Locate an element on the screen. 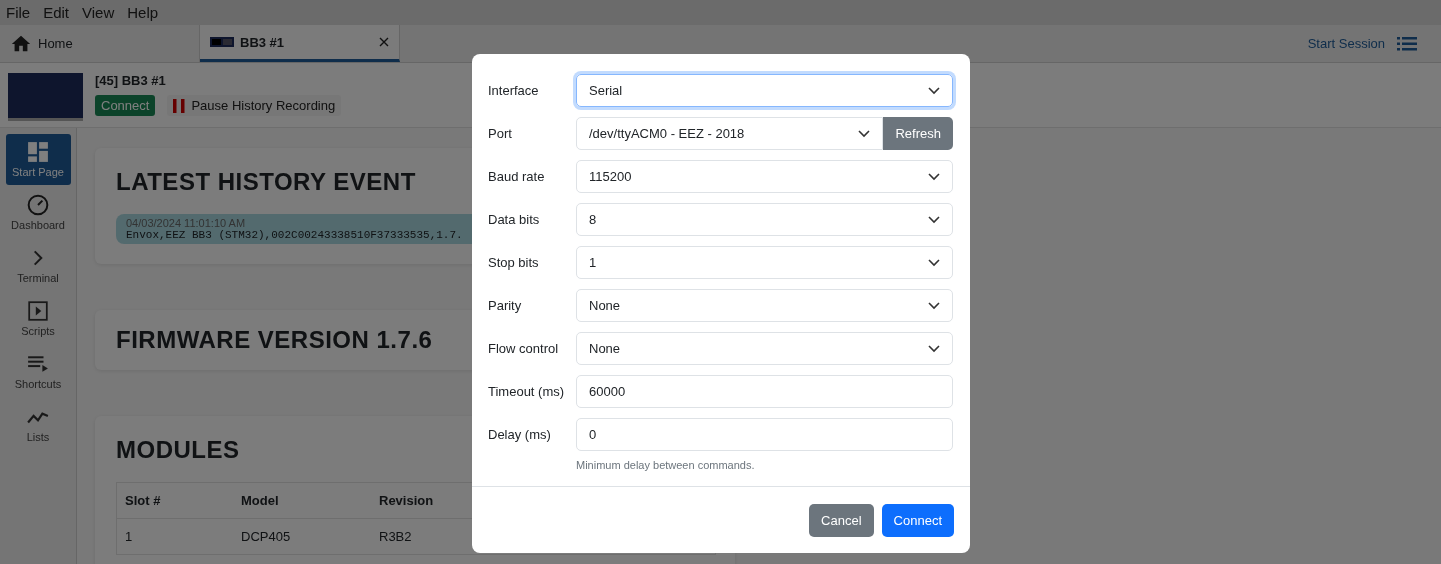 This screenshot has width=1441, height=564. field-label: Port is located at coordinates (500, 134).